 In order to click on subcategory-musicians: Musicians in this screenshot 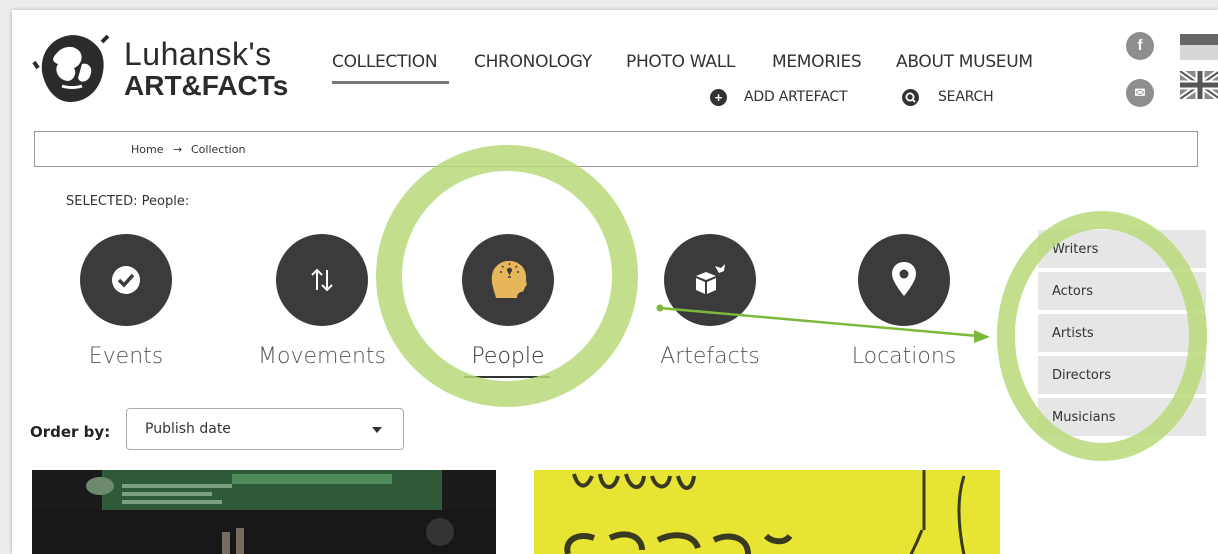, I will do `click(1122, 418)`.